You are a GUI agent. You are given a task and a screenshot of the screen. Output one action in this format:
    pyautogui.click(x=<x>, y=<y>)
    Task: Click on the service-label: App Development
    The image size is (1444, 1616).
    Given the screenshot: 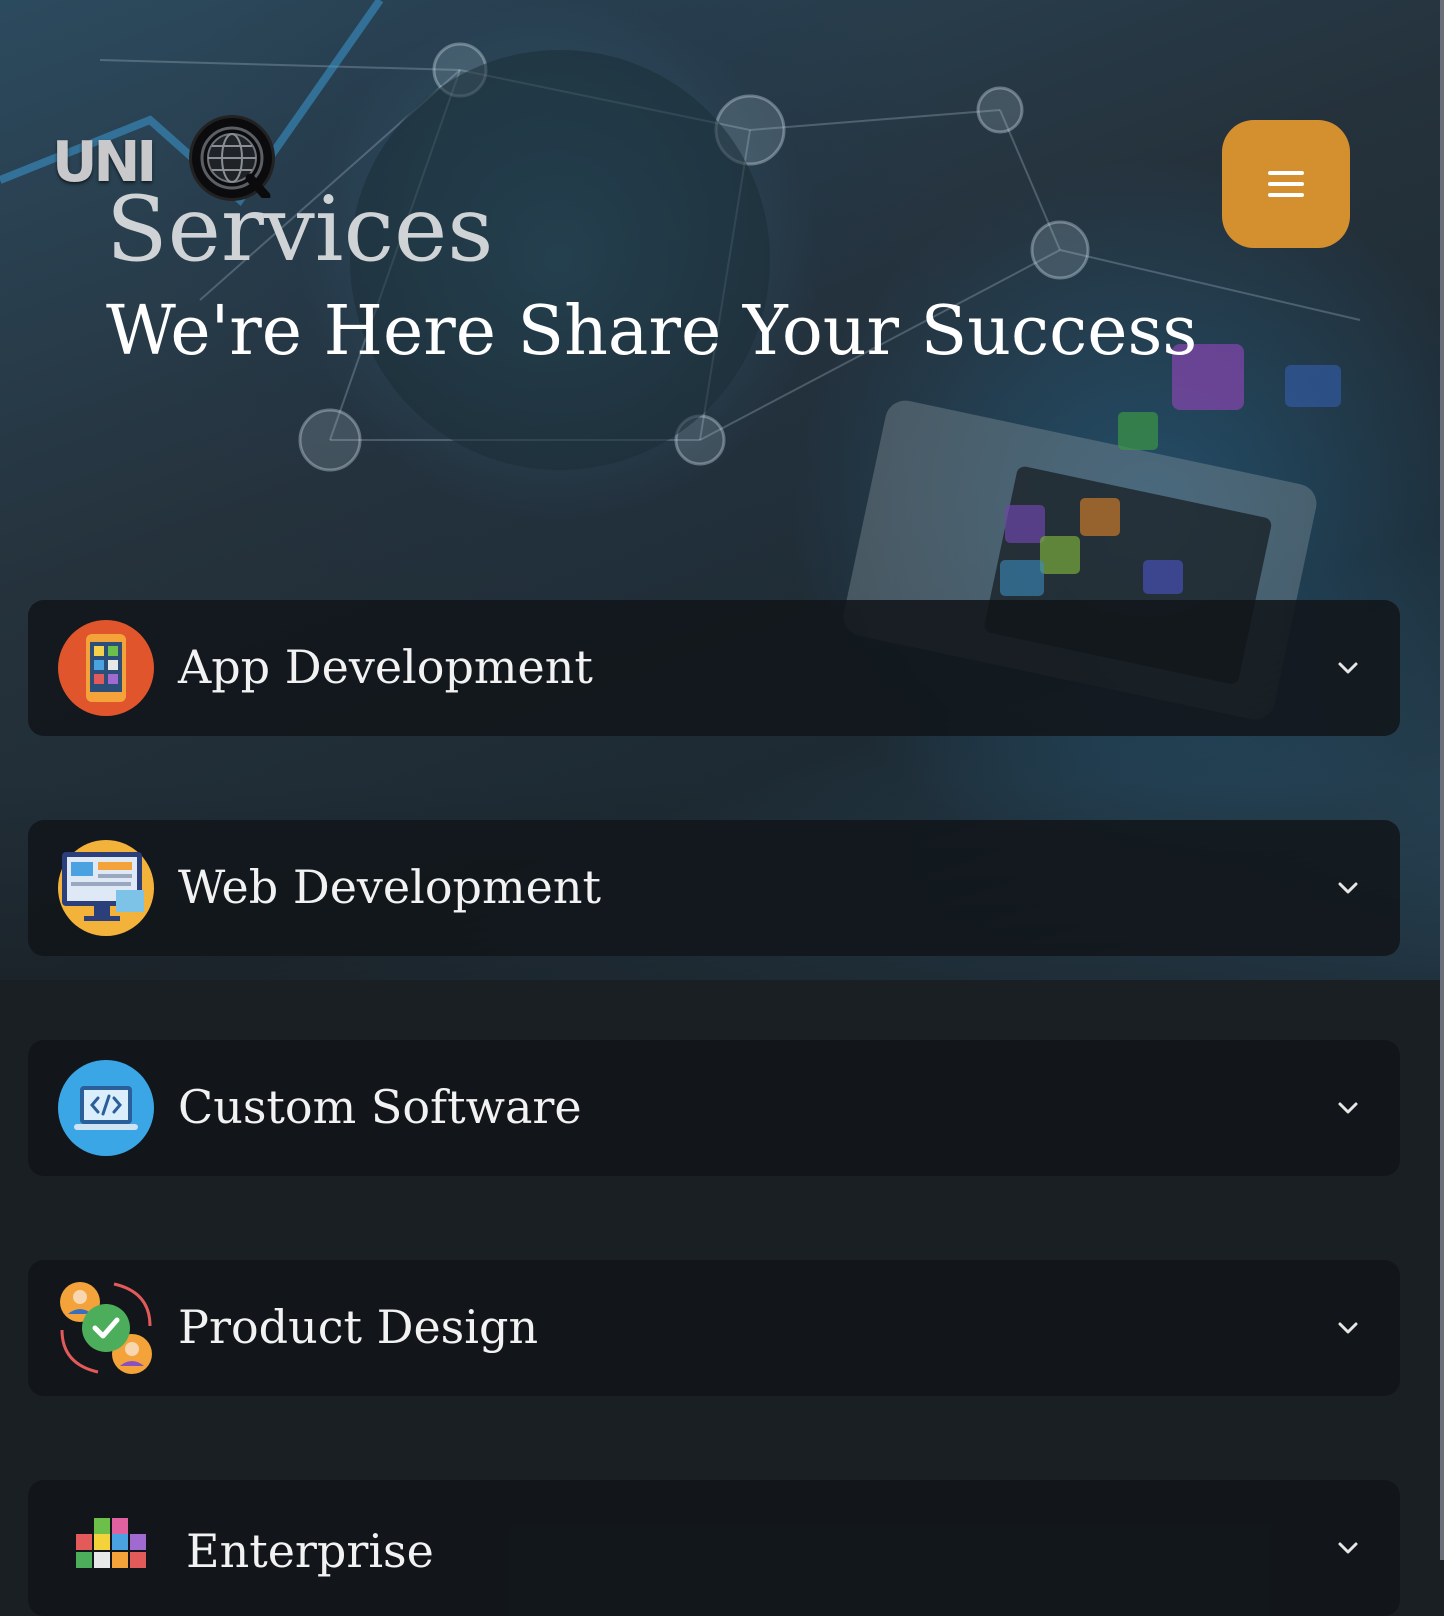 What is the action you would take?
    pyautogui.click(x=385, y=667)
    